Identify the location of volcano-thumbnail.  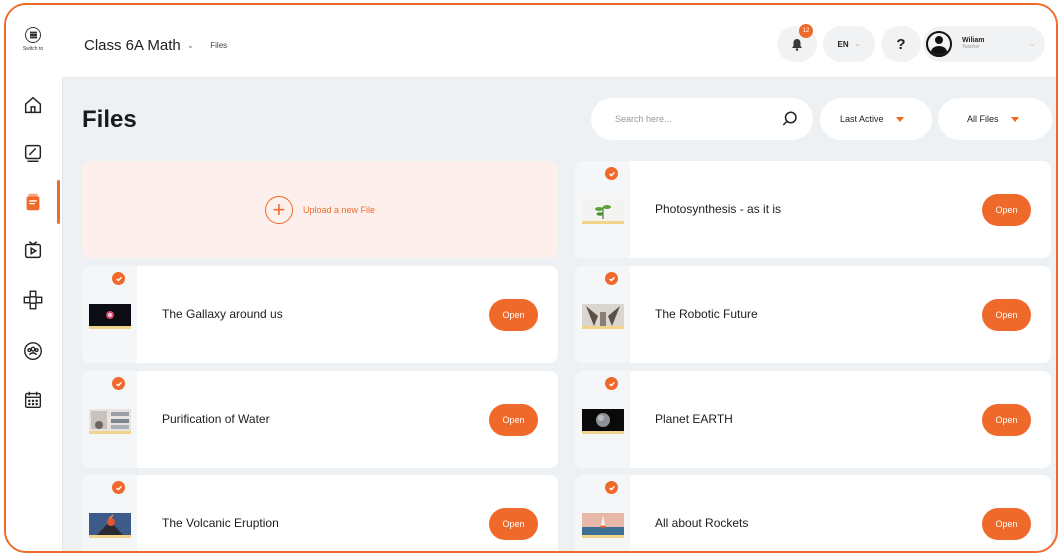
(110, 525).